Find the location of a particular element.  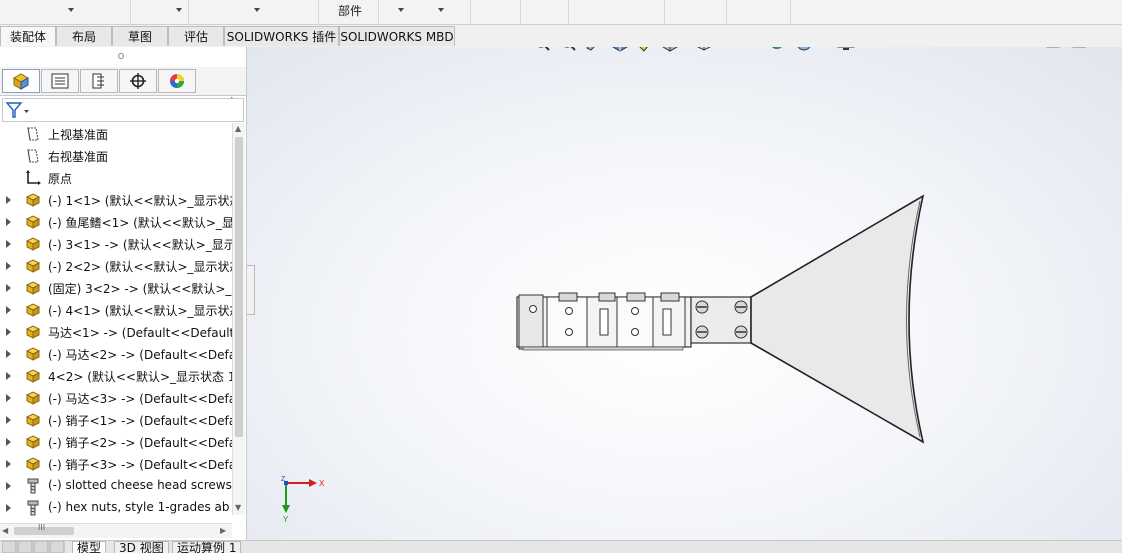

panel-grip-icon is located at coordinates (121, 56).